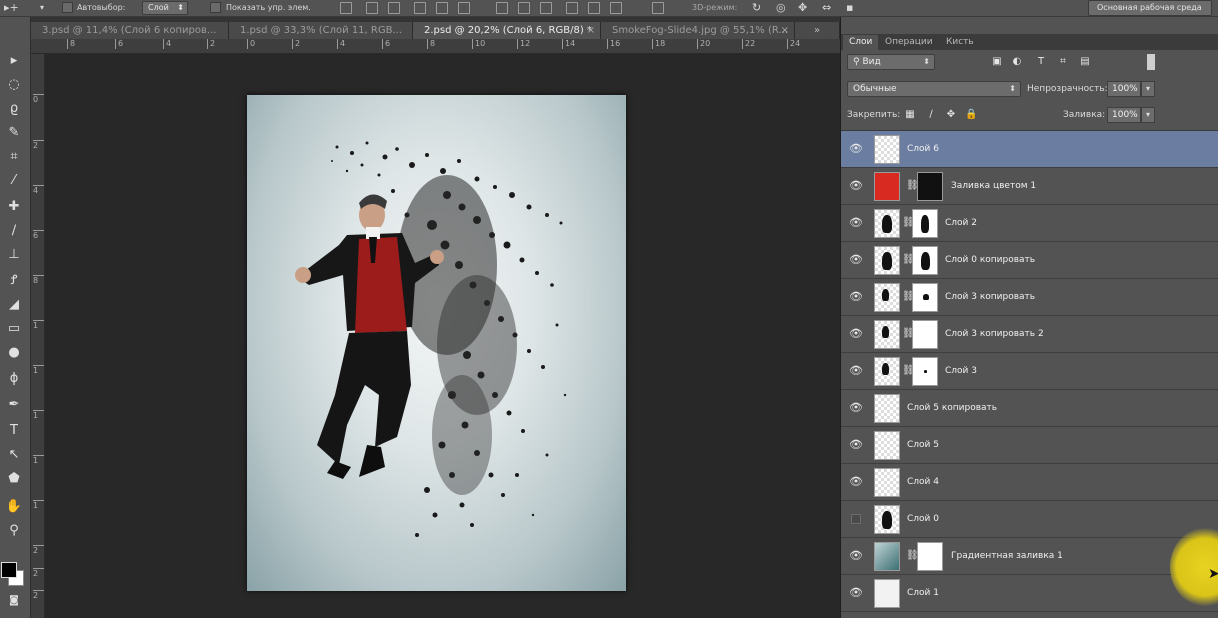 This screenshot has width=1218, height=618. I want to click on healing-brush-tool-icon: ✚, so click(14, 207).